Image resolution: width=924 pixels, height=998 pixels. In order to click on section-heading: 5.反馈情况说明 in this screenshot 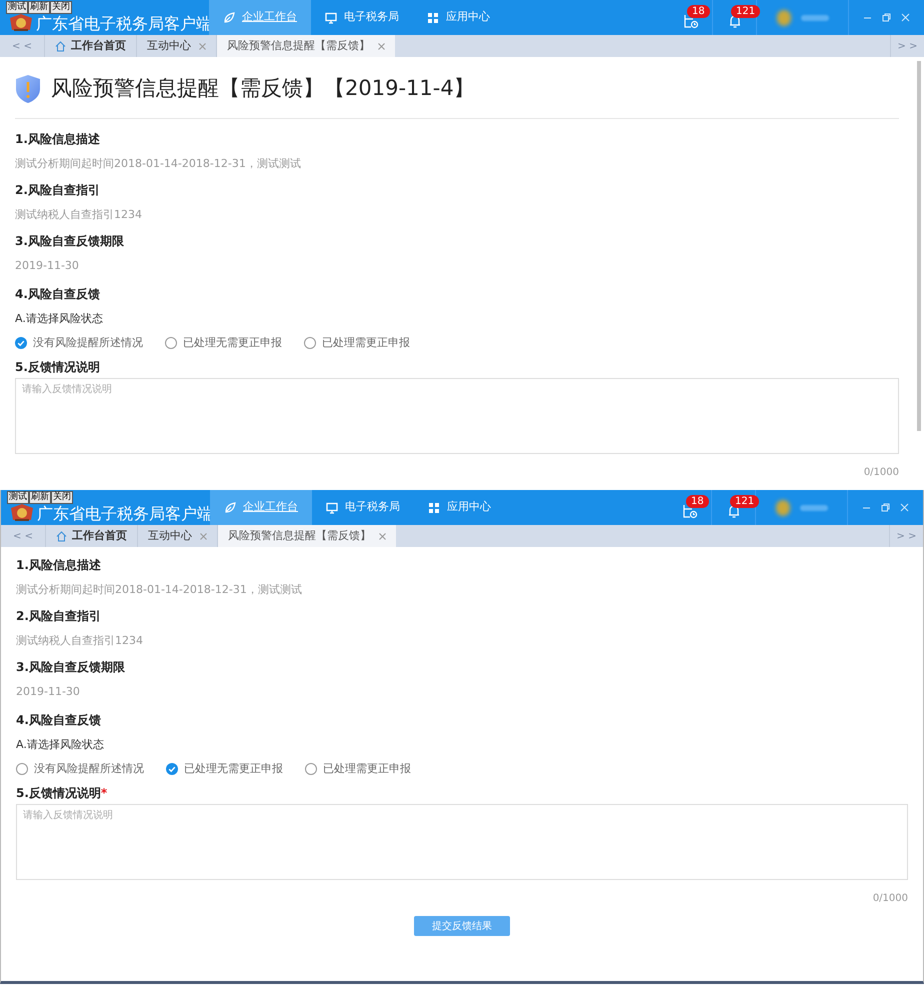, I will do `click(58, 367)`.